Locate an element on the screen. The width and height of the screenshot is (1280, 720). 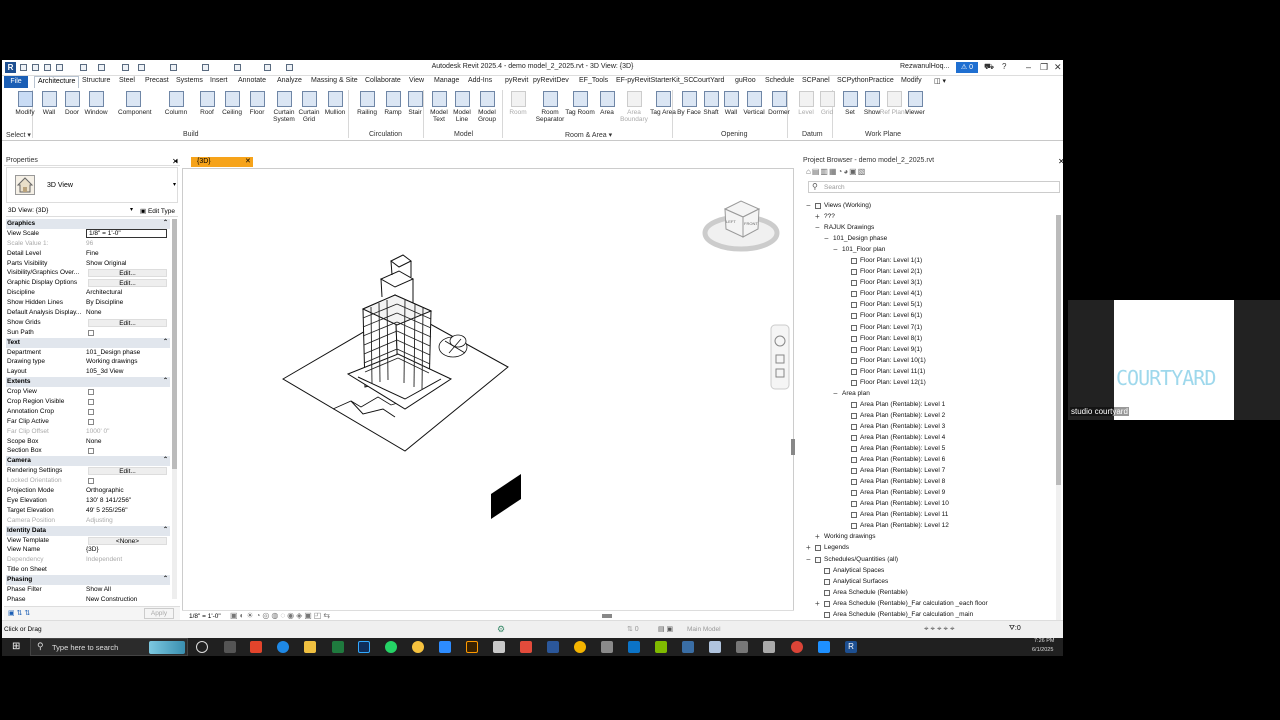
browser-item: Floor Plan: Level 5(1) is located at coordinates (930, 304).